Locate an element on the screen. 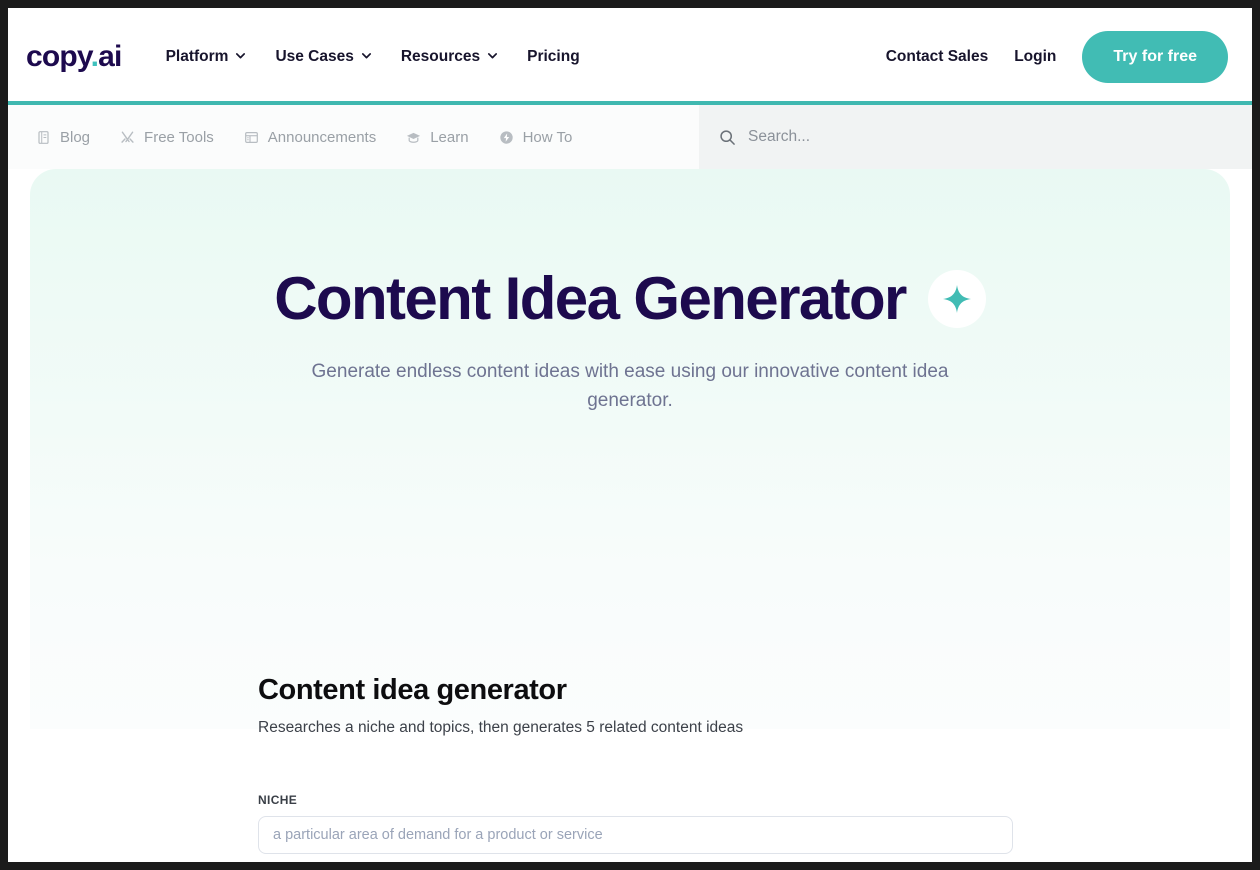  nav-item-pricing: Pricing is located at coordinates (553, 57).